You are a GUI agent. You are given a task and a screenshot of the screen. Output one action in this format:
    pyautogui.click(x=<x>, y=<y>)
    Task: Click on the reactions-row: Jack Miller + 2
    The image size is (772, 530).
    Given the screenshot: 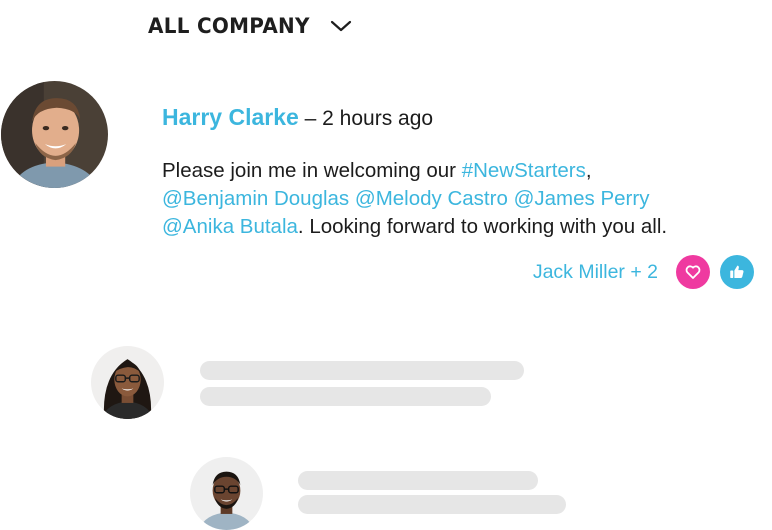 What is the action you would take?
    pyautogui.click(x=643, y=272)
    